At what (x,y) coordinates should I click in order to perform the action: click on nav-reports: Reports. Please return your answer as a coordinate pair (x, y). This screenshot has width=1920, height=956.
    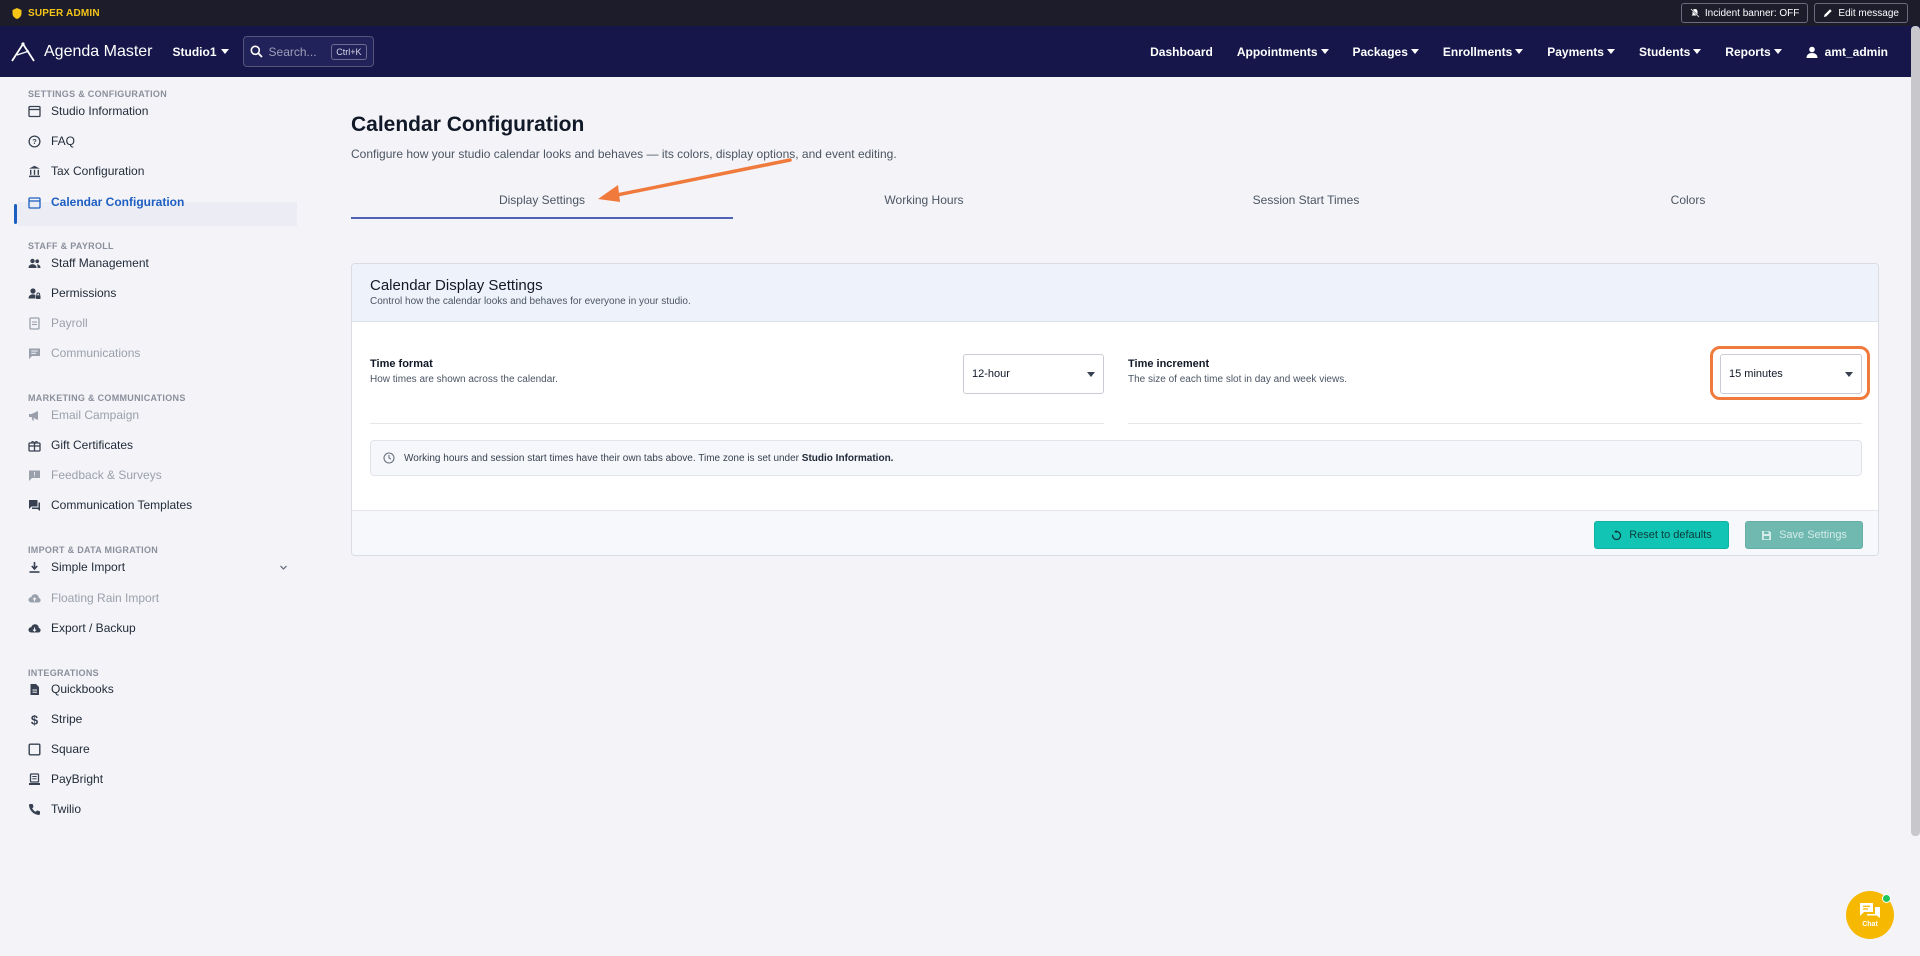
    Looking at the image, I should click on (1753, 51).